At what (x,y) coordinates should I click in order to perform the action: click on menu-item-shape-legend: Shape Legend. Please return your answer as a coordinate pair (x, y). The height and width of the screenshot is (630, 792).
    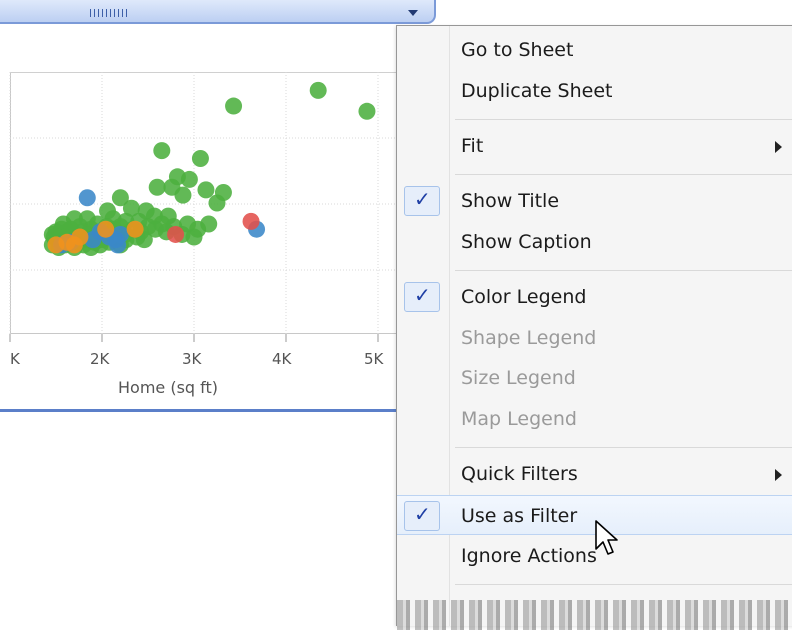
    Looking at the image, I should click on (594, 338).